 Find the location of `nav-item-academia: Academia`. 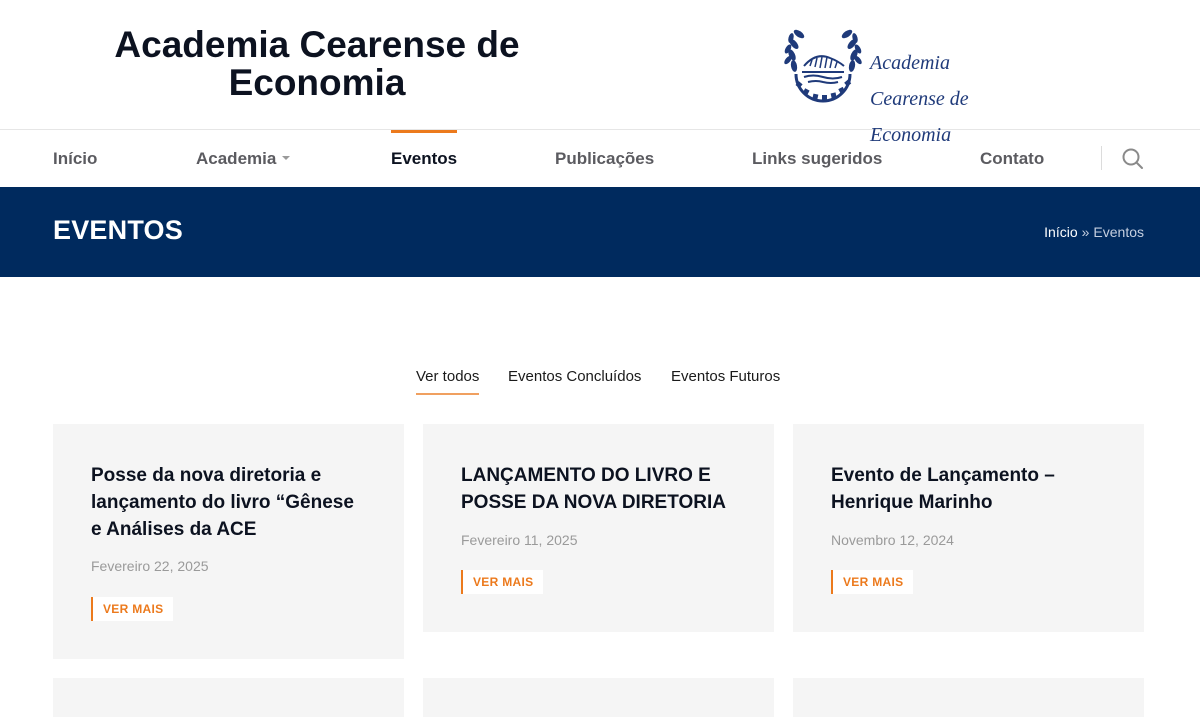

nav-item-academia: Academia is located at coordinates (243, 158).